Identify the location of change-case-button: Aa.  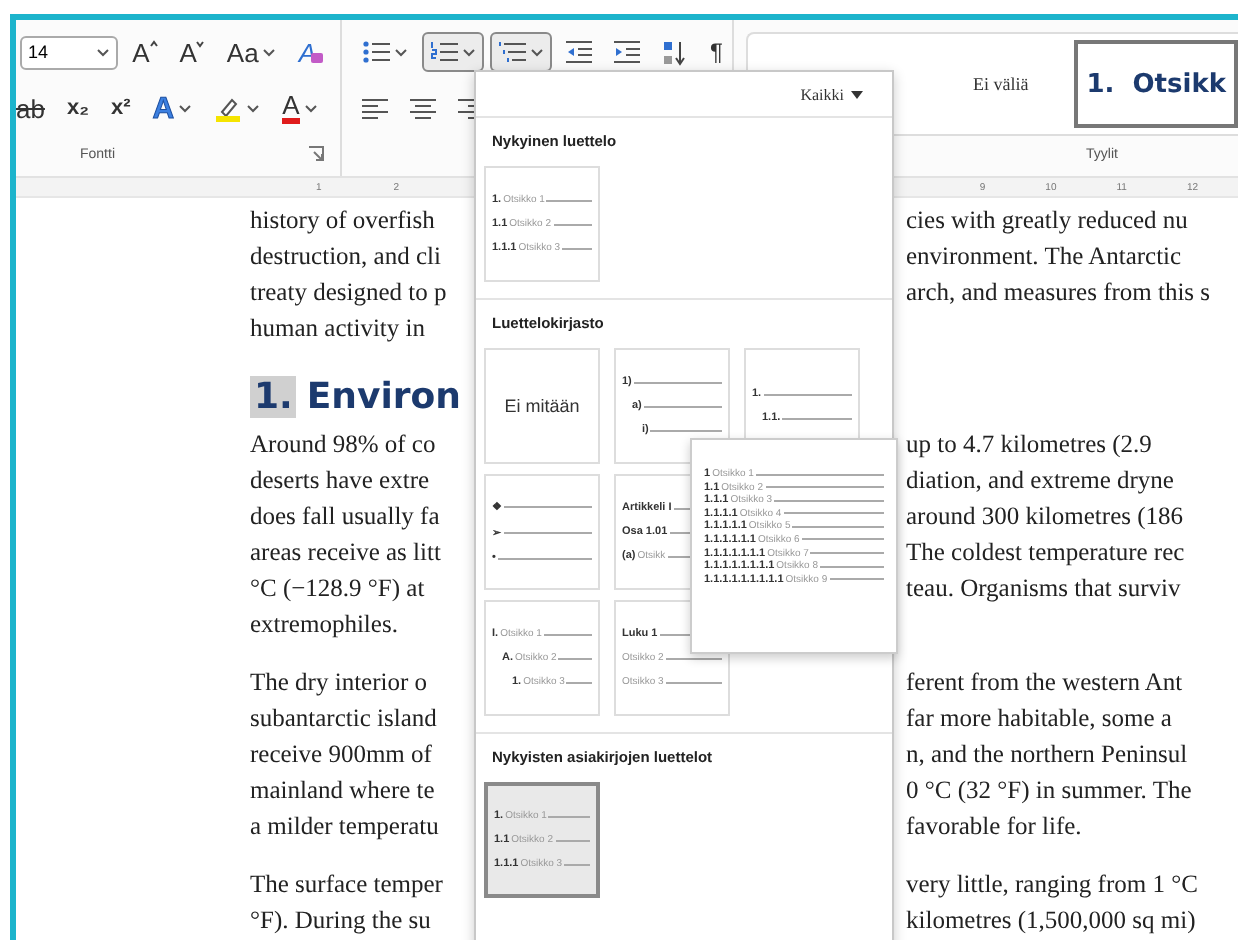
(251, 52).